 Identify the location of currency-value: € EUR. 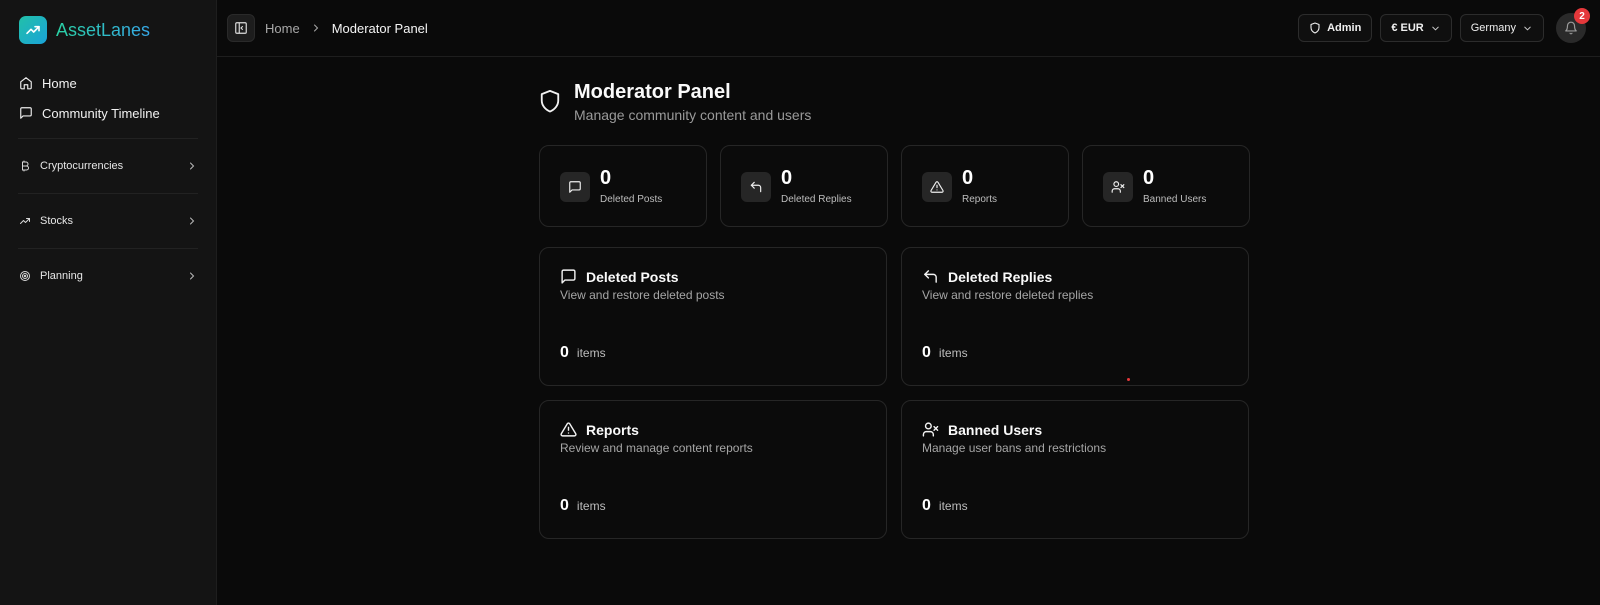
(1407, 28).